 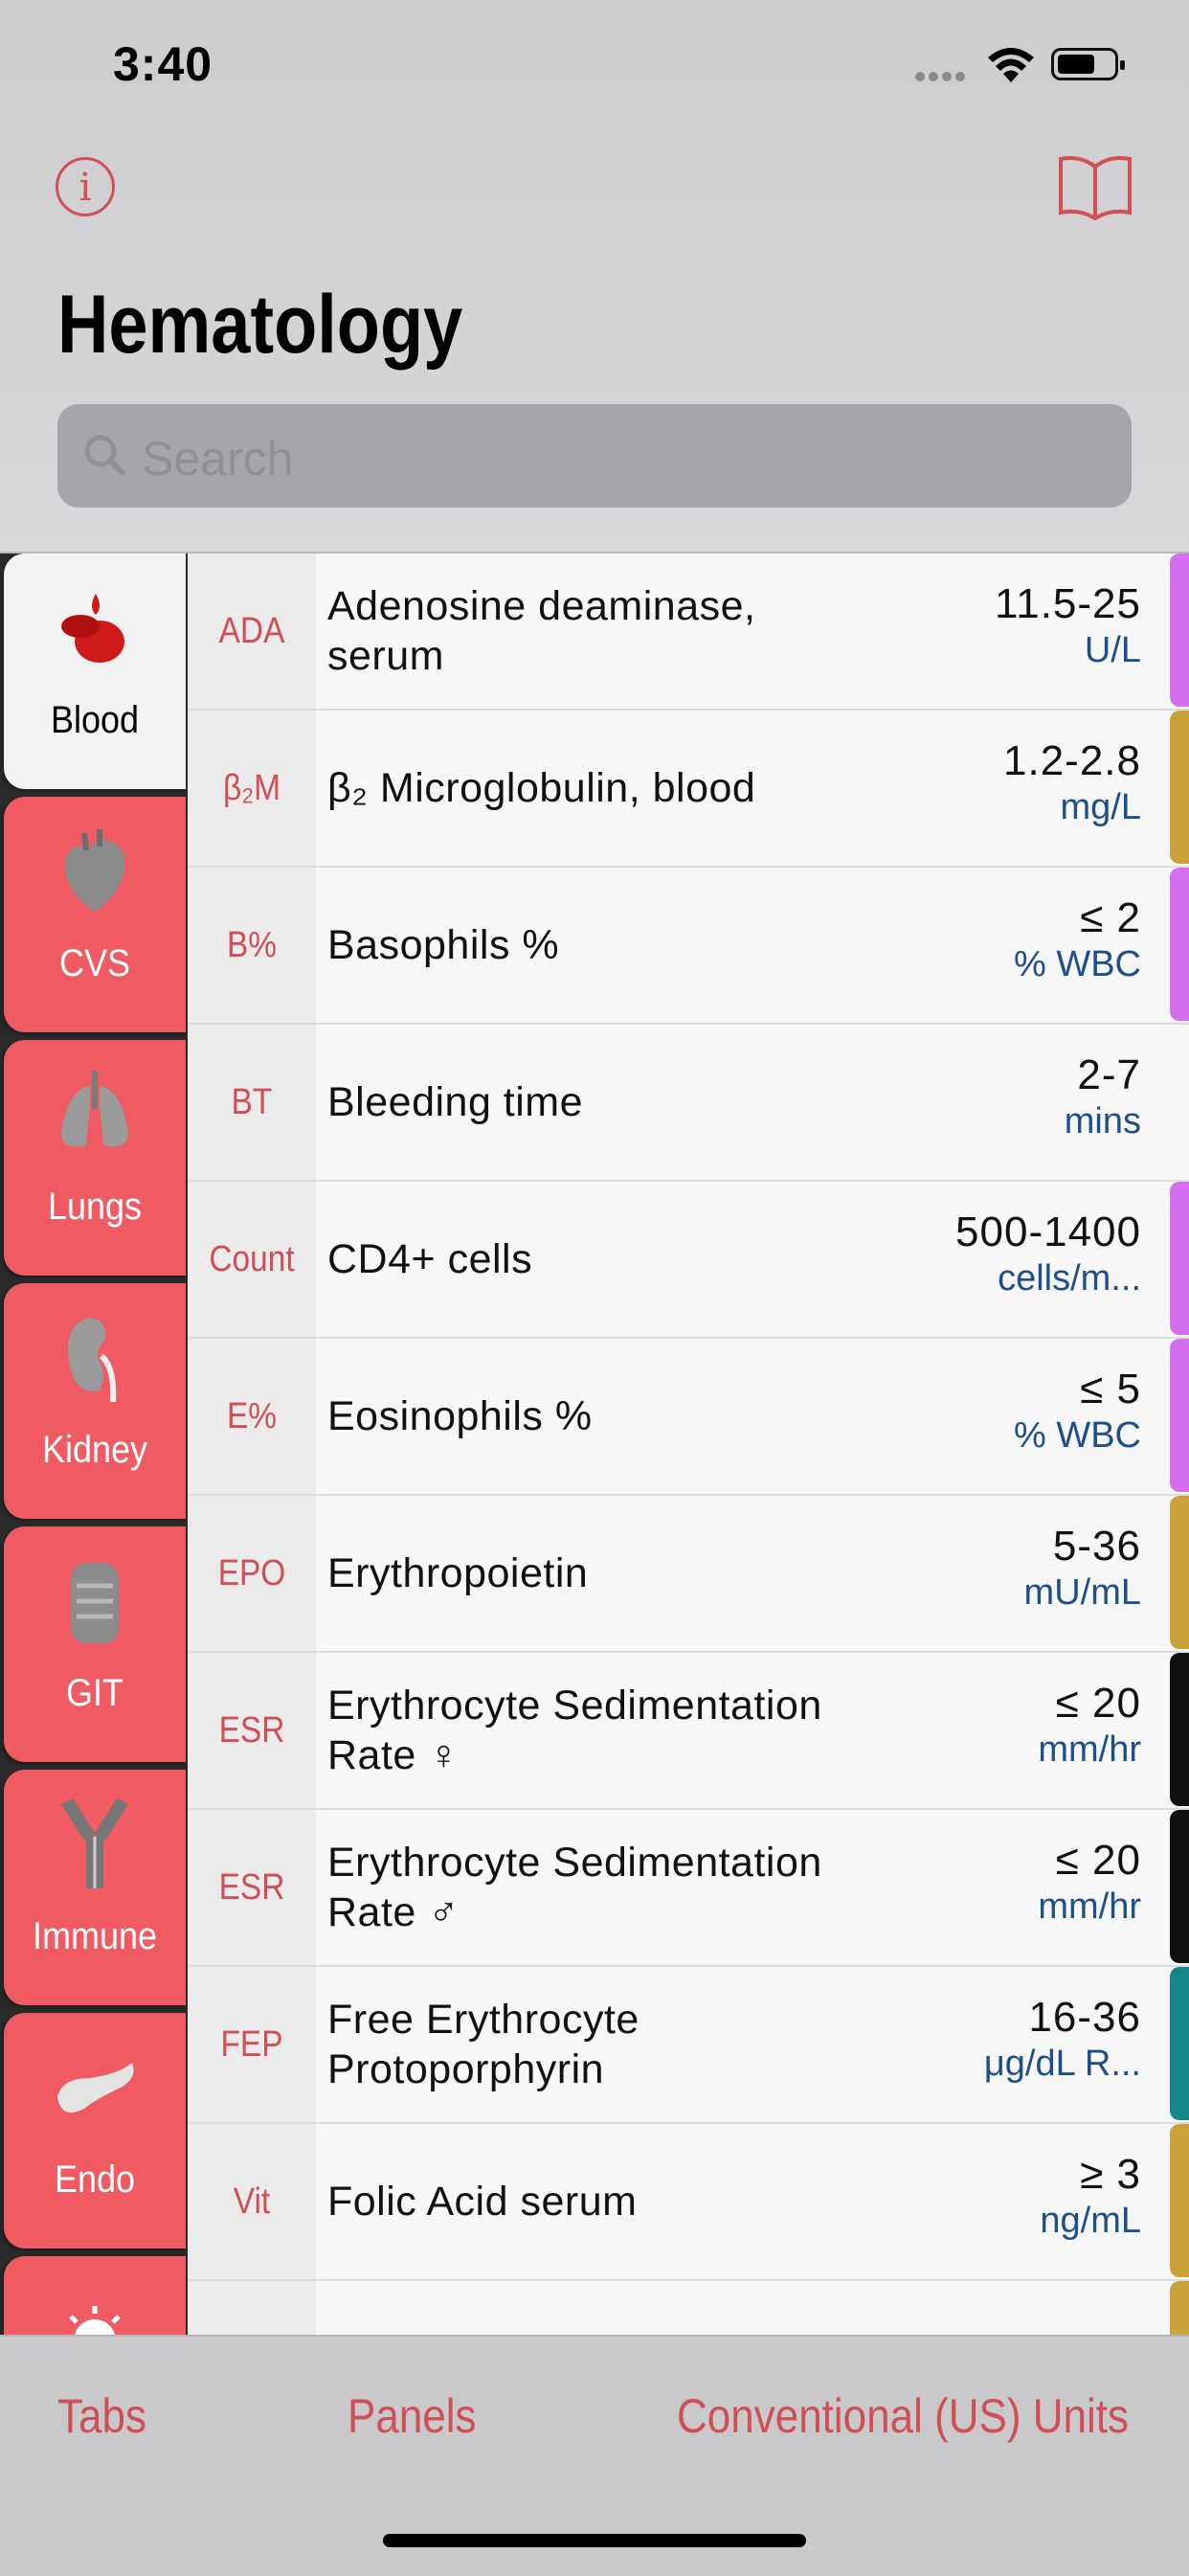 I want to click on tab-git: GIT, so click(x=95, y=1644).